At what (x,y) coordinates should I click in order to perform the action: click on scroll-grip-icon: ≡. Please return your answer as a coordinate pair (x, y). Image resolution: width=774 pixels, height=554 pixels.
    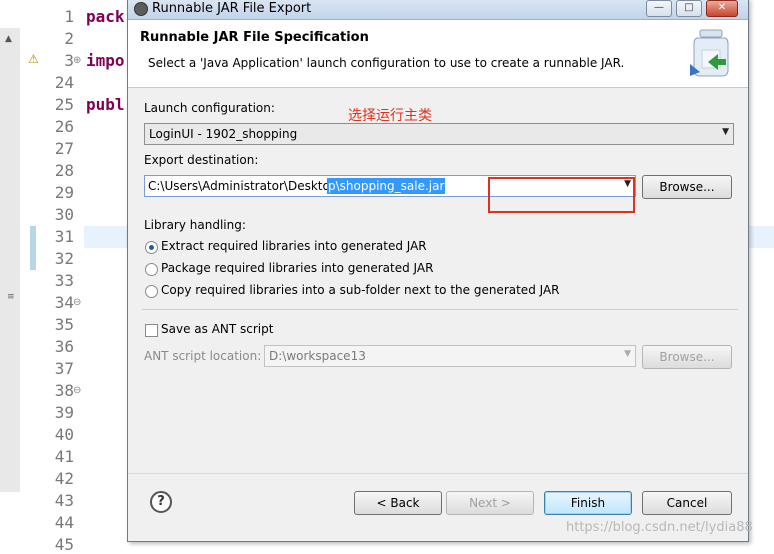
    Looking at the image, I should click on (11, 297).